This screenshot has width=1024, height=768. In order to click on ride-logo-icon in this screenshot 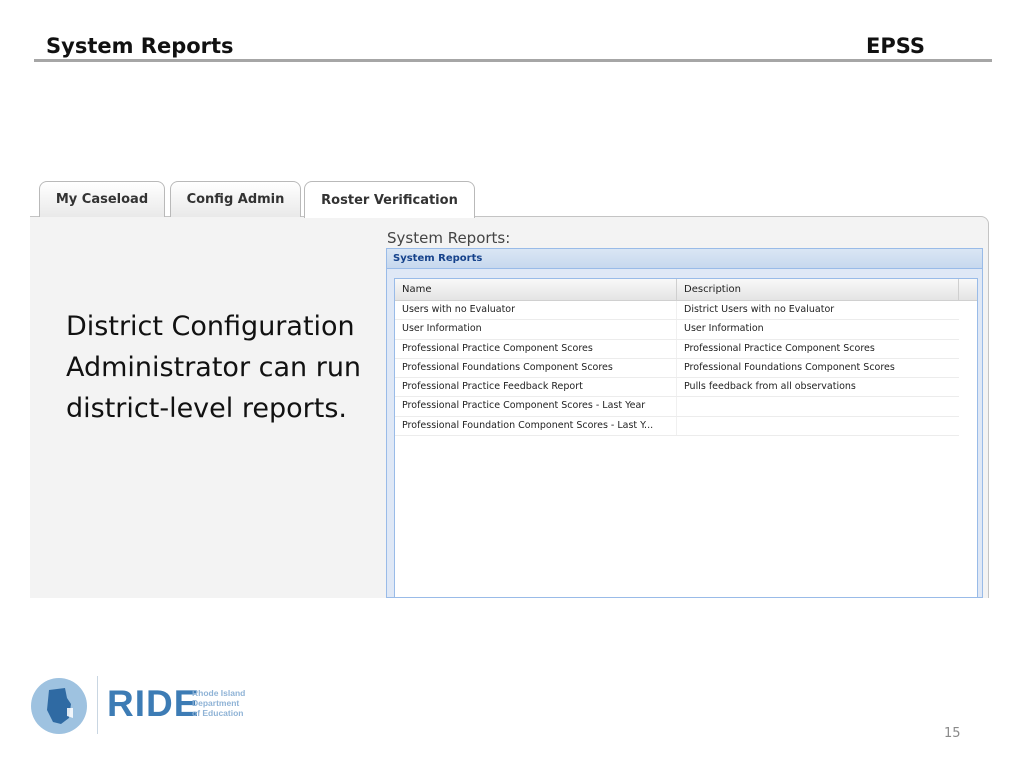, I will do `click(59, 706)`.